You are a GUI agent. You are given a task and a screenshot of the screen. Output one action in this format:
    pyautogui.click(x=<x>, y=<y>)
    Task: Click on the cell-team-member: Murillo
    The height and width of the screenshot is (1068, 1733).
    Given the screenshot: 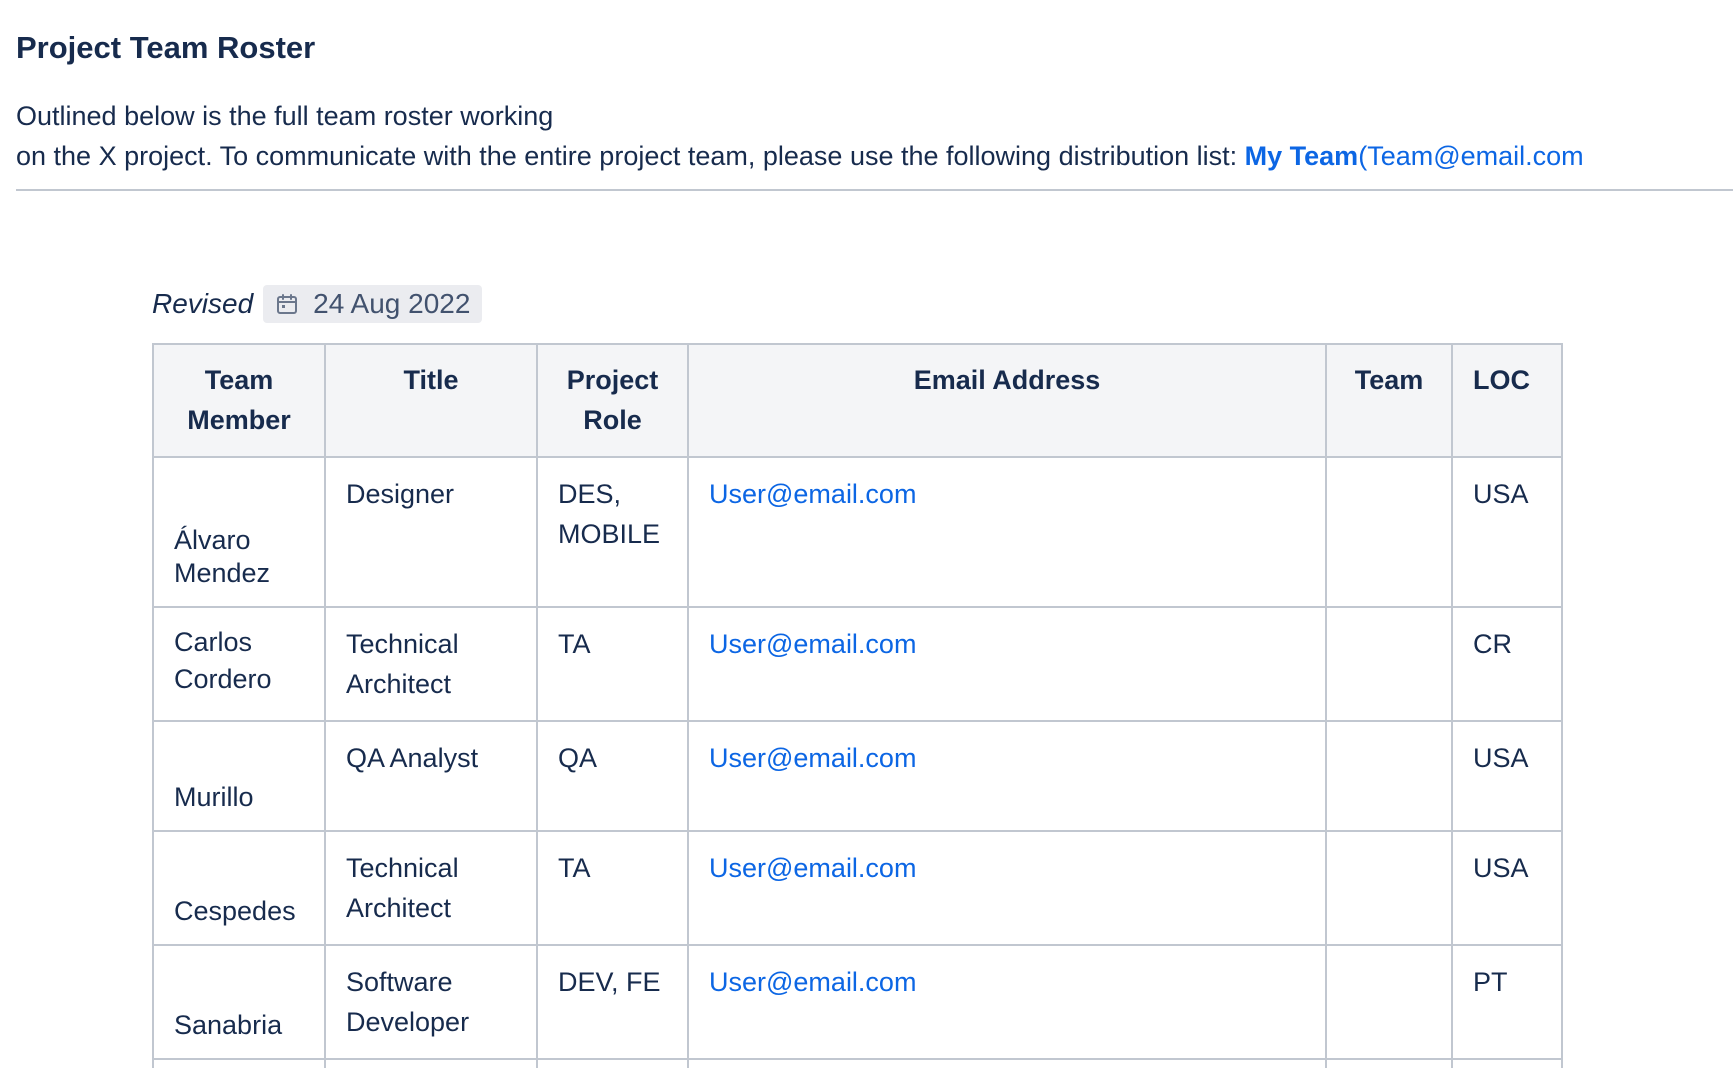 What is the action you would take?
    pyautogui.click(x=239, y=776)
    